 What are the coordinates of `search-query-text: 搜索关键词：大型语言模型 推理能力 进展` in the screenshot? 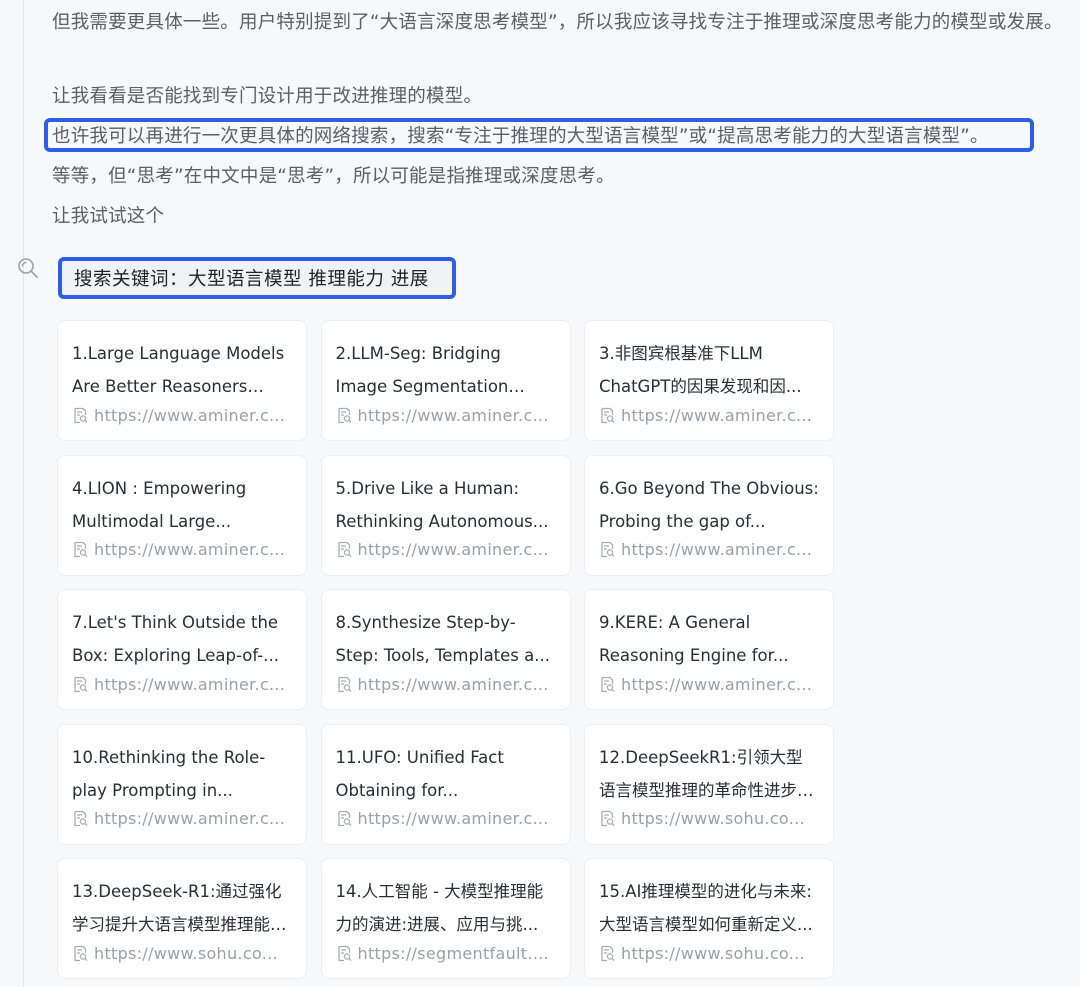 It's located at (251, 279).